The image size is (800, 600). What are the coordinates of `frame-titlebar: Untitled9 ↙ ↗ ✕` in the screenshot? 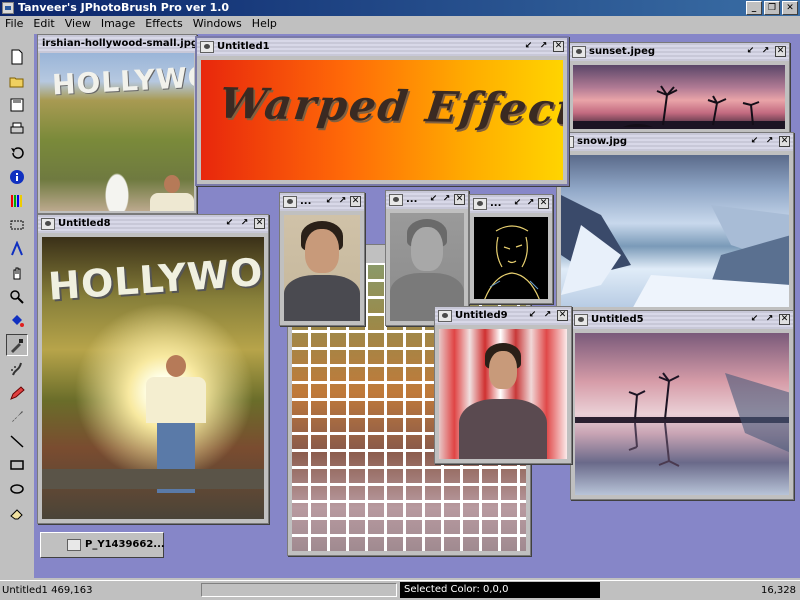 It's located at (503, 316).